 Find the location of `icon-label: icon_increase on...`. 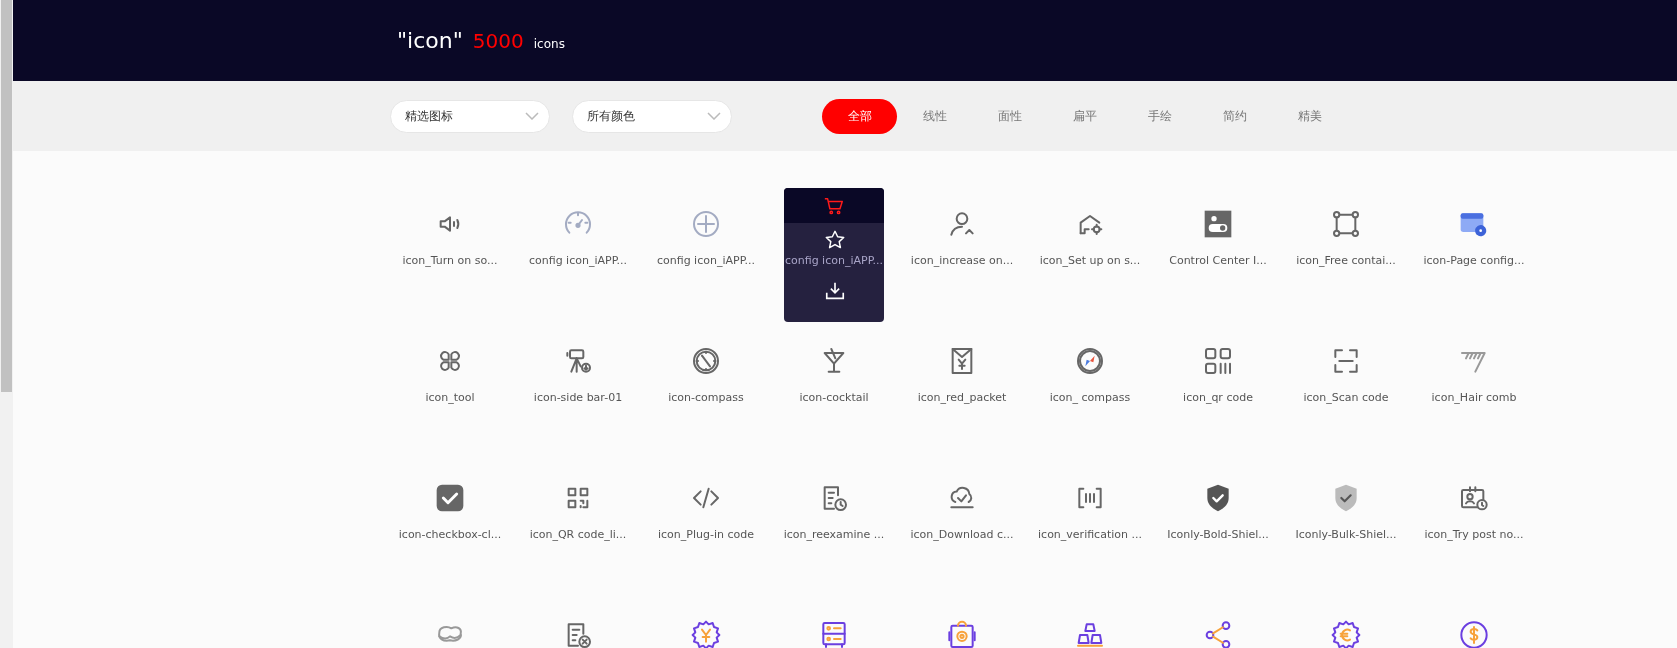

icon-label: icon_increase on... is located at coordinates (962, 260).